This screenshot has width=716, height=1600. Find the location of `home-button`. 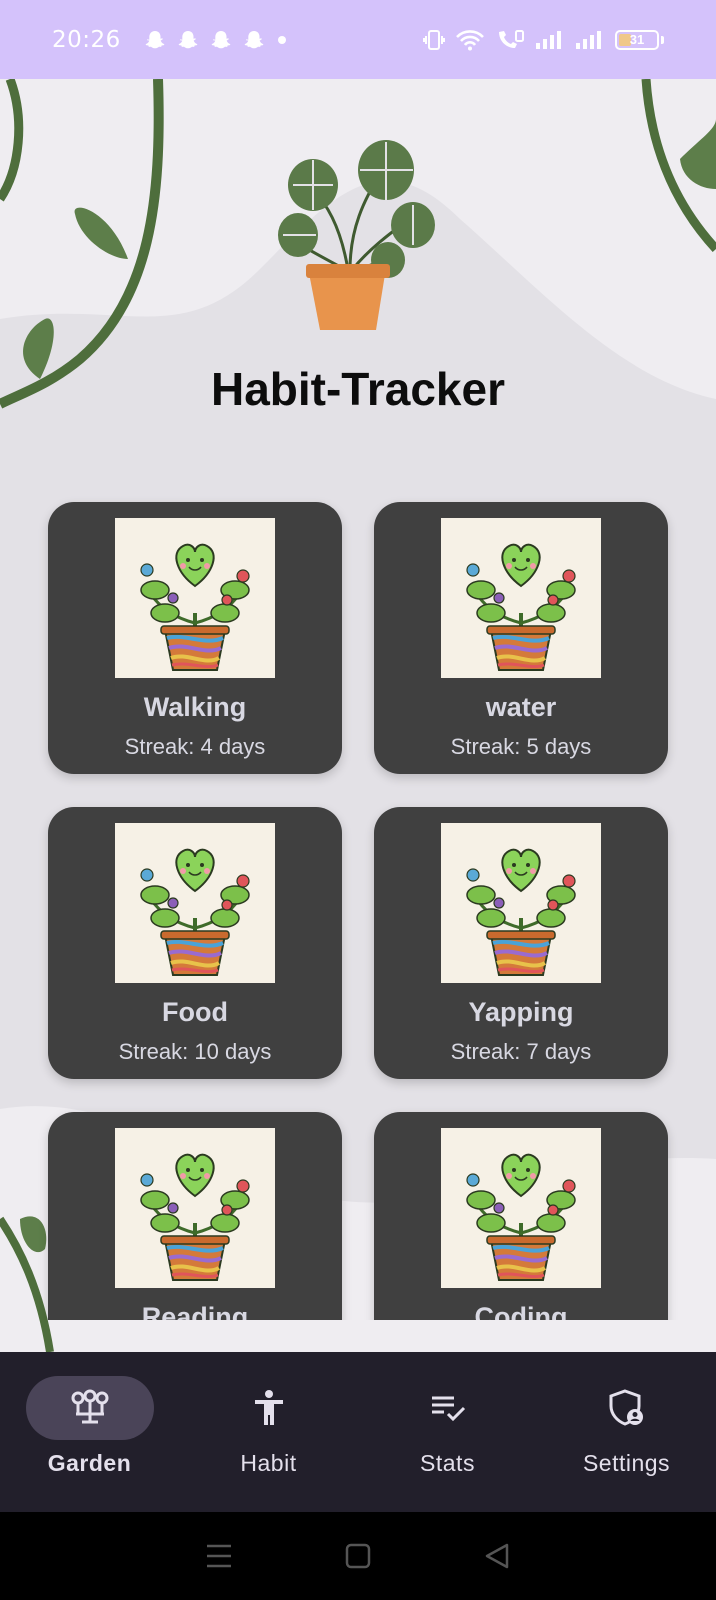

home-button is located at coordinates (358, 1556).